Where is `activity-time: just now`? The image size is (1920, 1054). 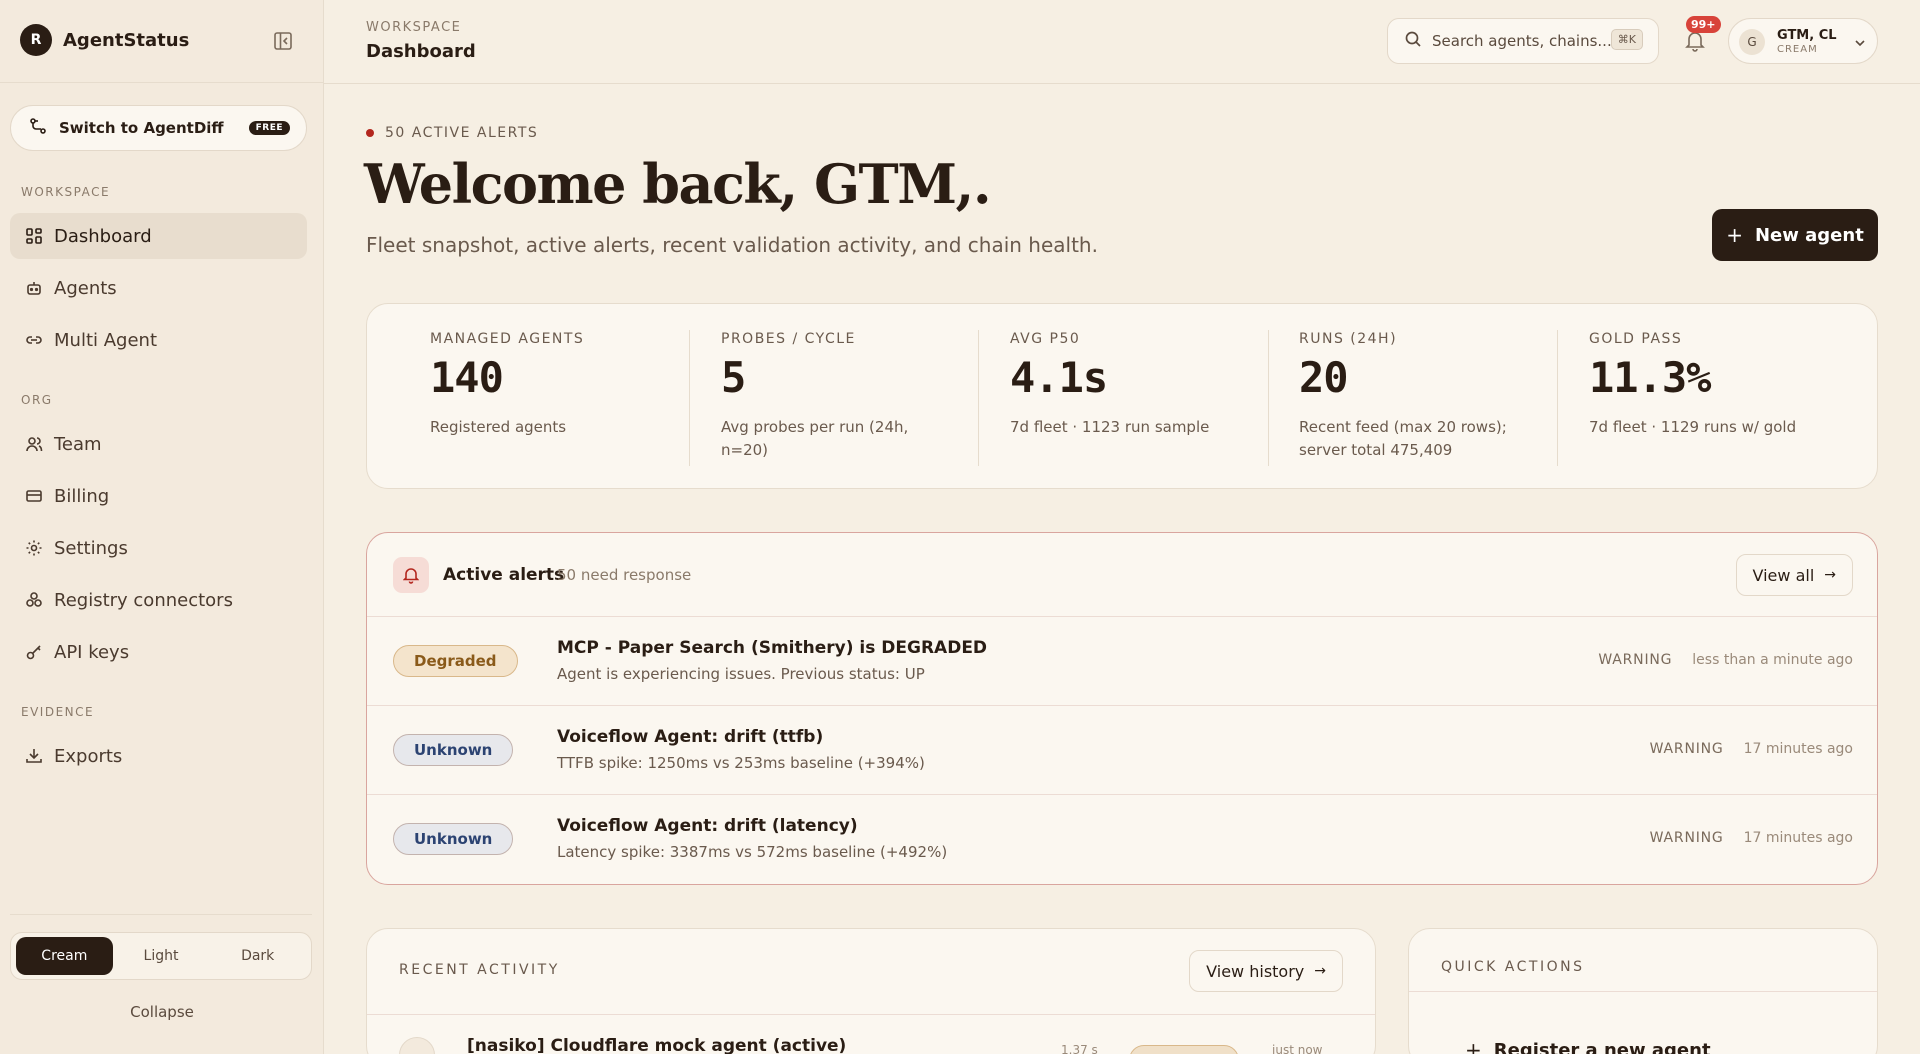 activity-time: just now is located at coordinates (1297, 1048).